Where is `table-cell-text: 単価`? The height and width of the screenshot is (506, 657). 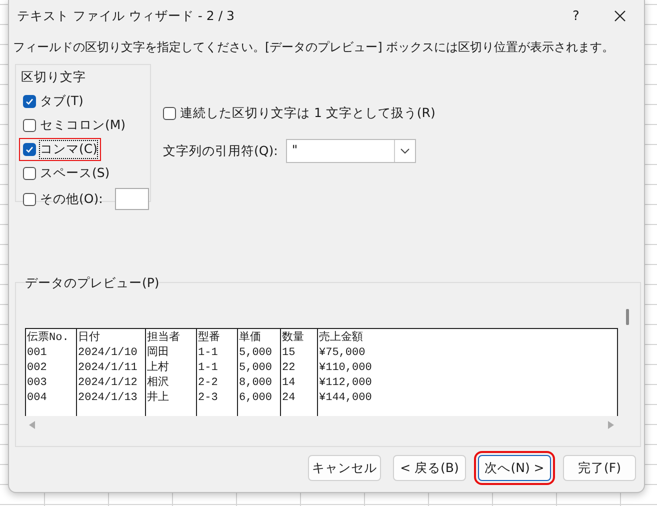 table-cell-text: 単価 is located at coordinates (250, 338).